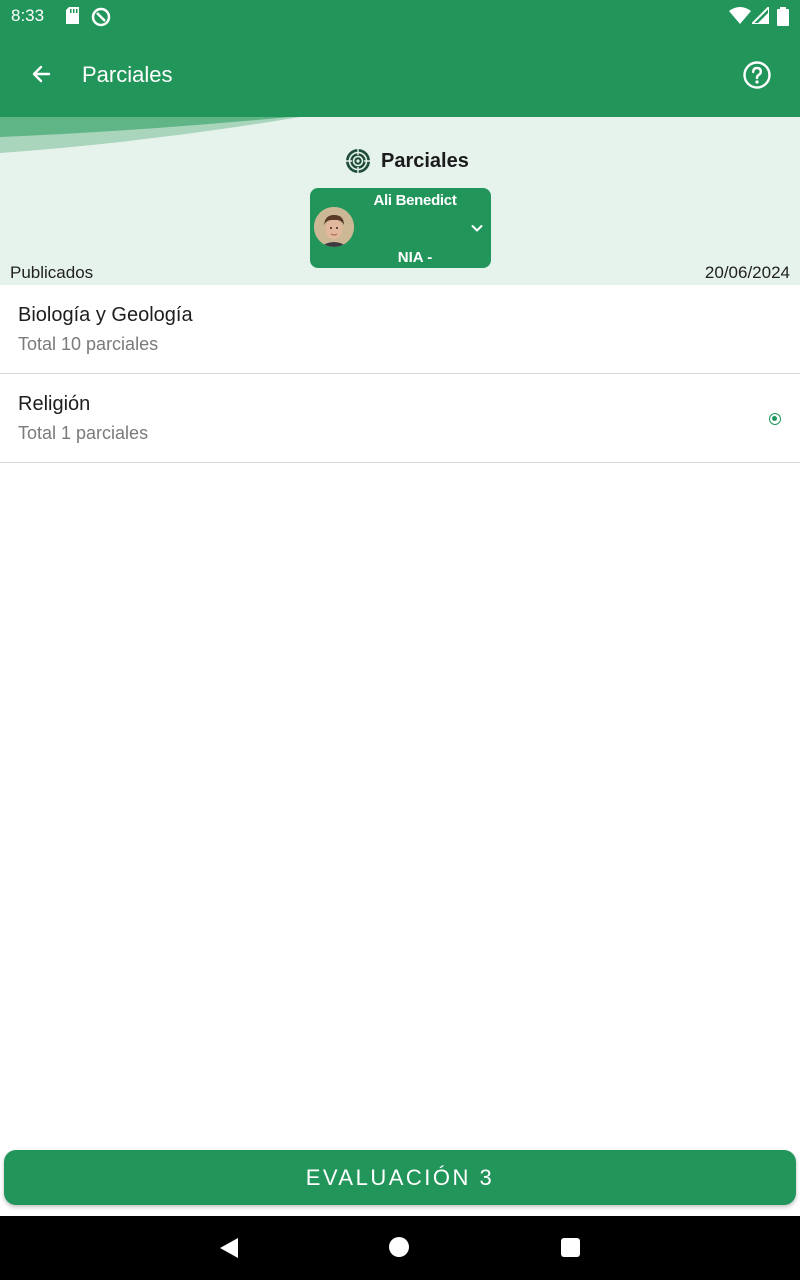  I want to click on published-label: Publicados, so click(52, 272).